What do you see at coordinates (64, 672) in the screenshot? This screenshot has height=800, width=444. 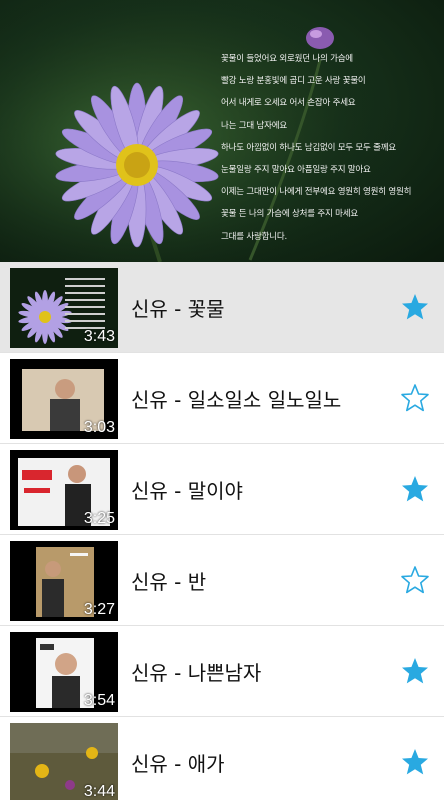 I see `track-thumbnail: 3:54` at bounding box center [64, 672].